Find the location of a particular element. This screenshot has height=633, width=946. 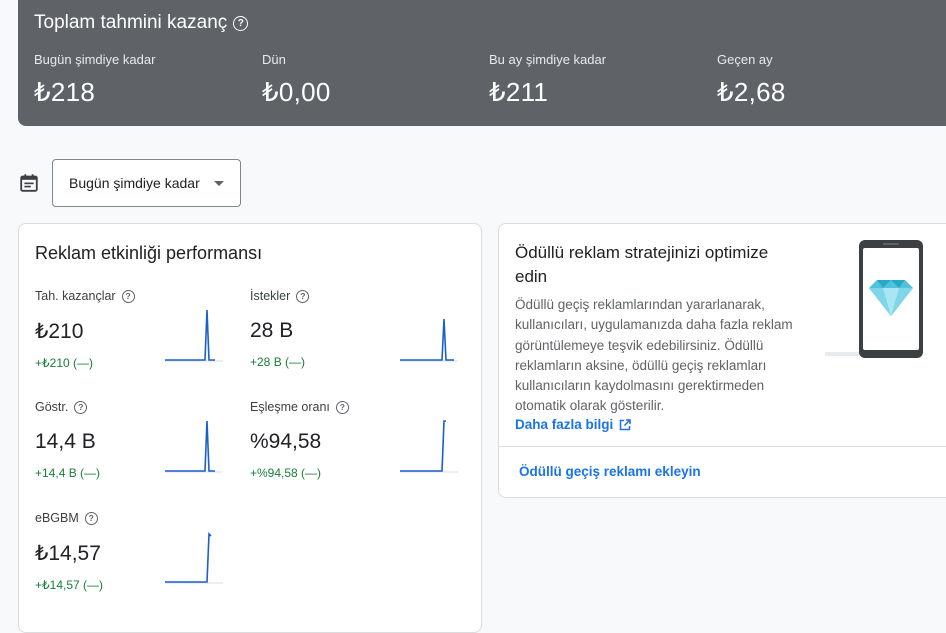

metric-label: Eşleşme oranı is located at coordinates (290, 407).